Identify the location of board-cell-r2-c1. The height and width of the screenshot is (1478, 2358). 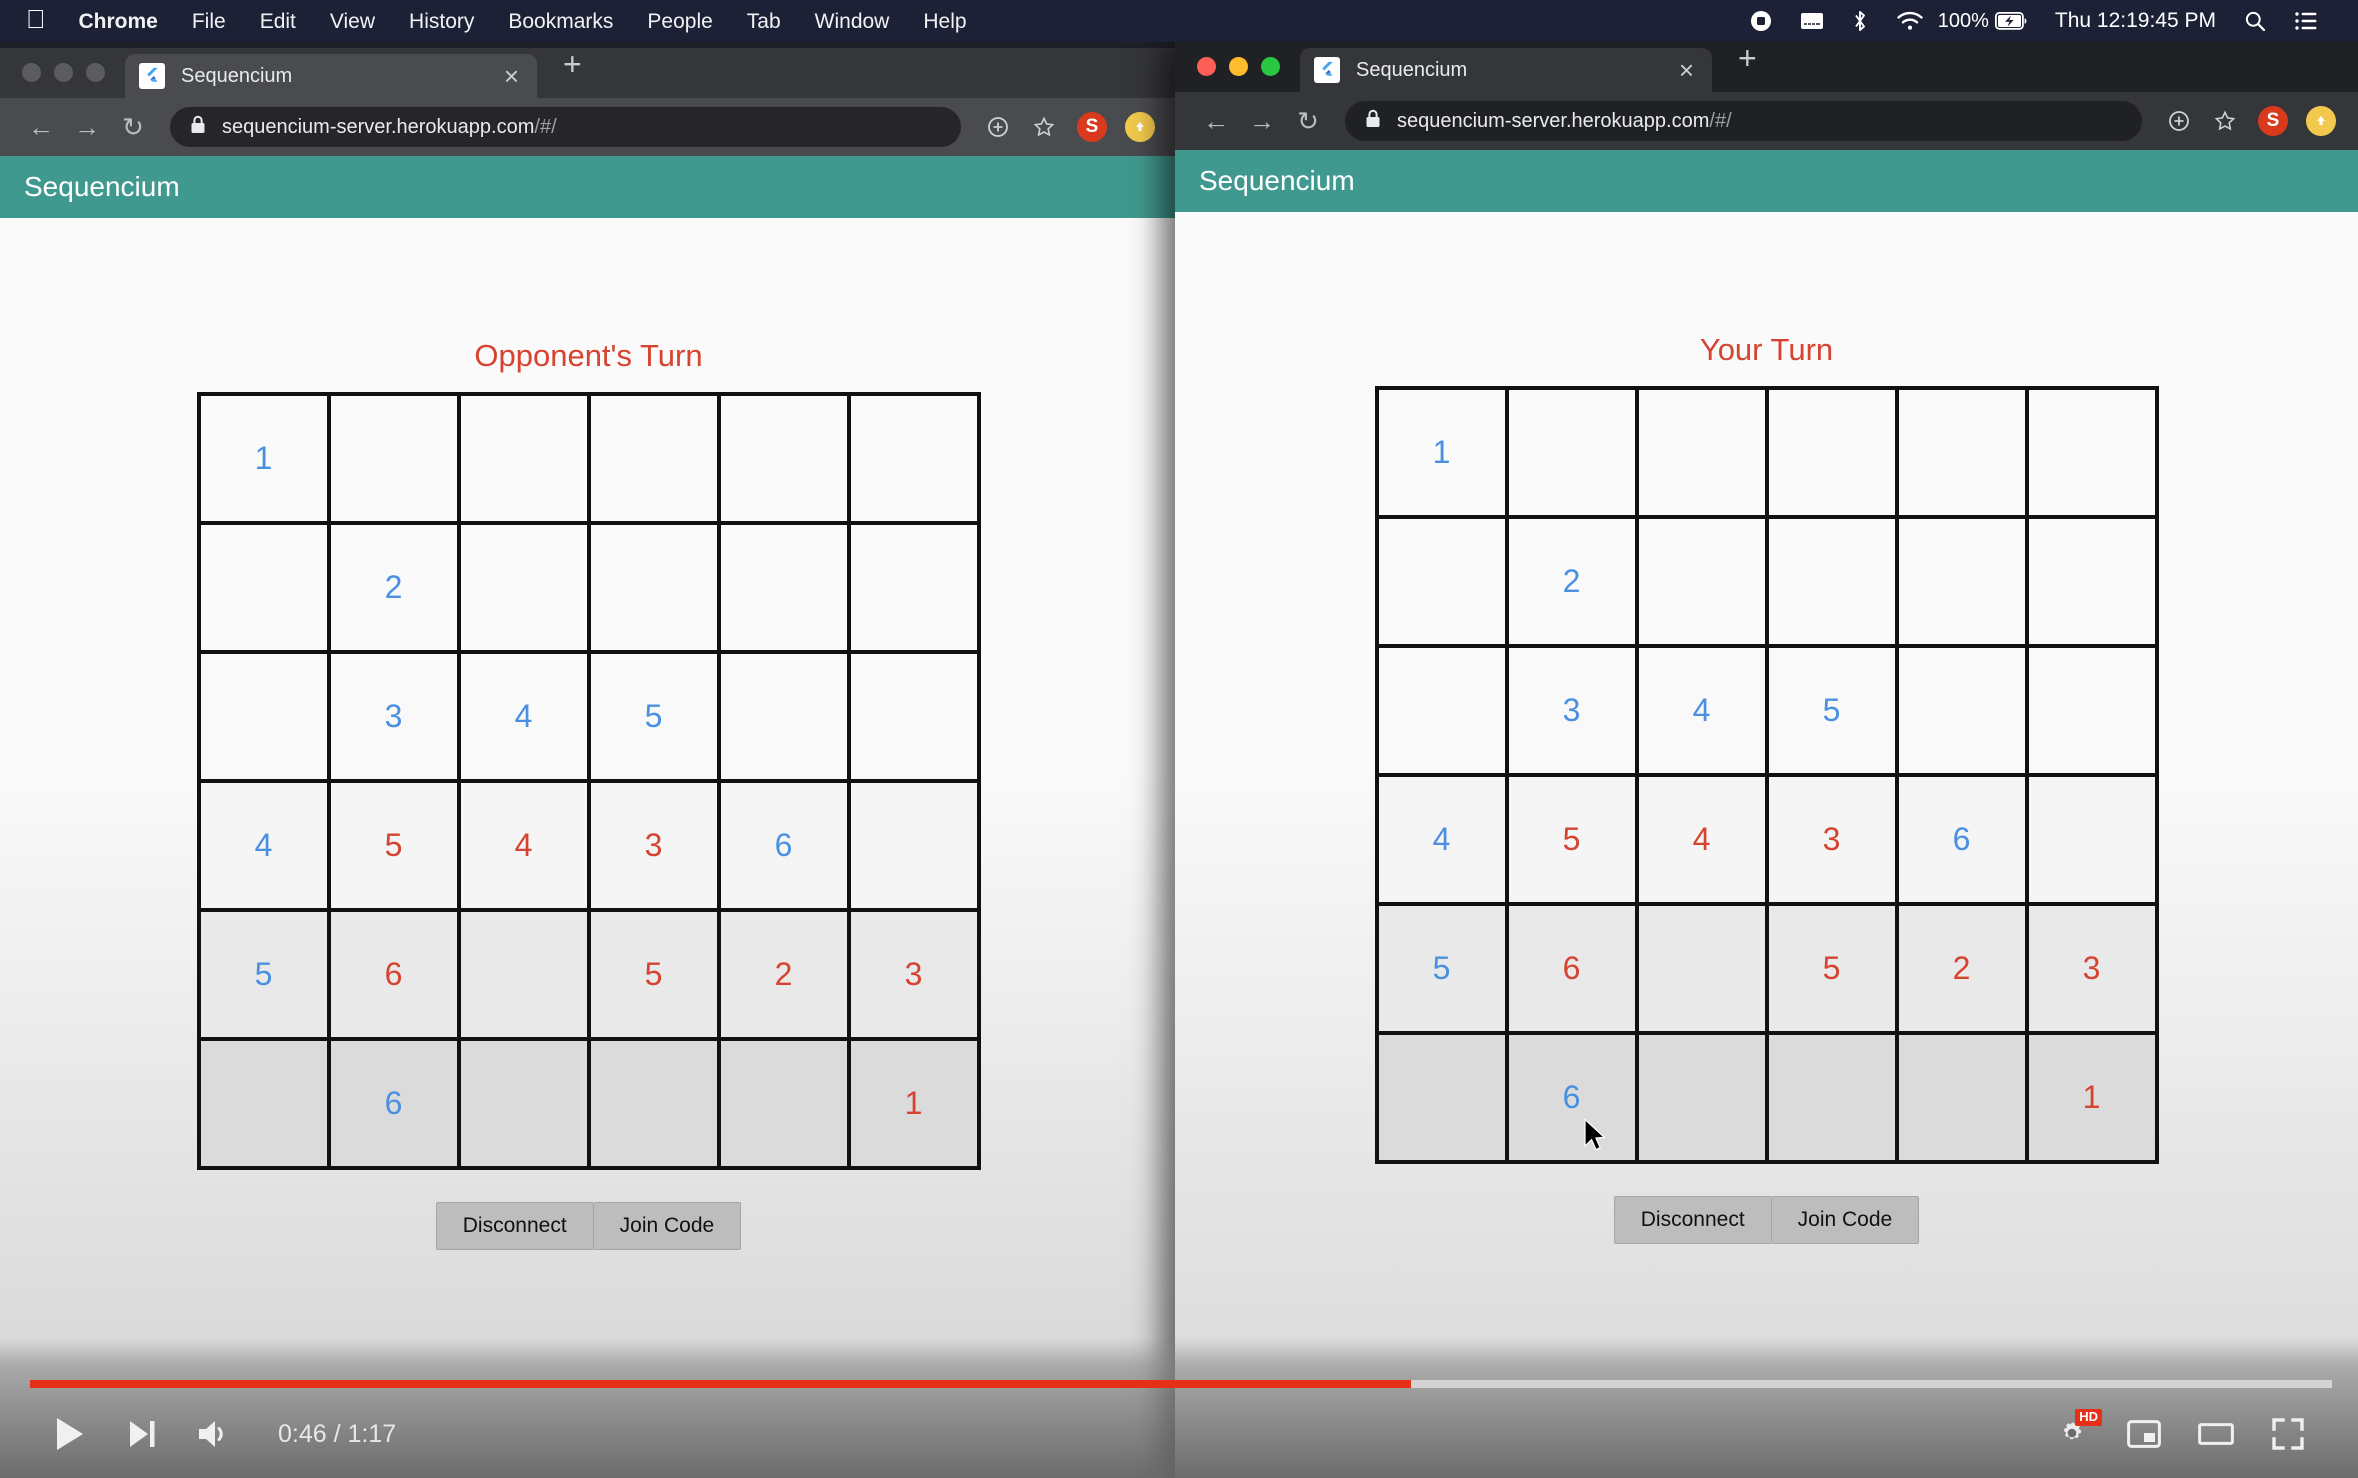
(263, 587).